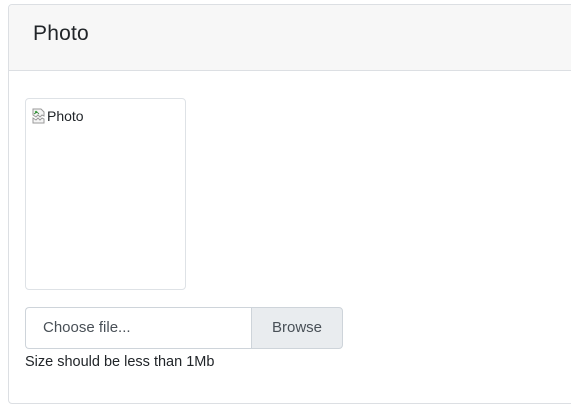 The image size is (571, 404). What do you see at coordinates (39, 116) in the screenshot?
I see `broken-image-icon` at bounding box center [39, 116].